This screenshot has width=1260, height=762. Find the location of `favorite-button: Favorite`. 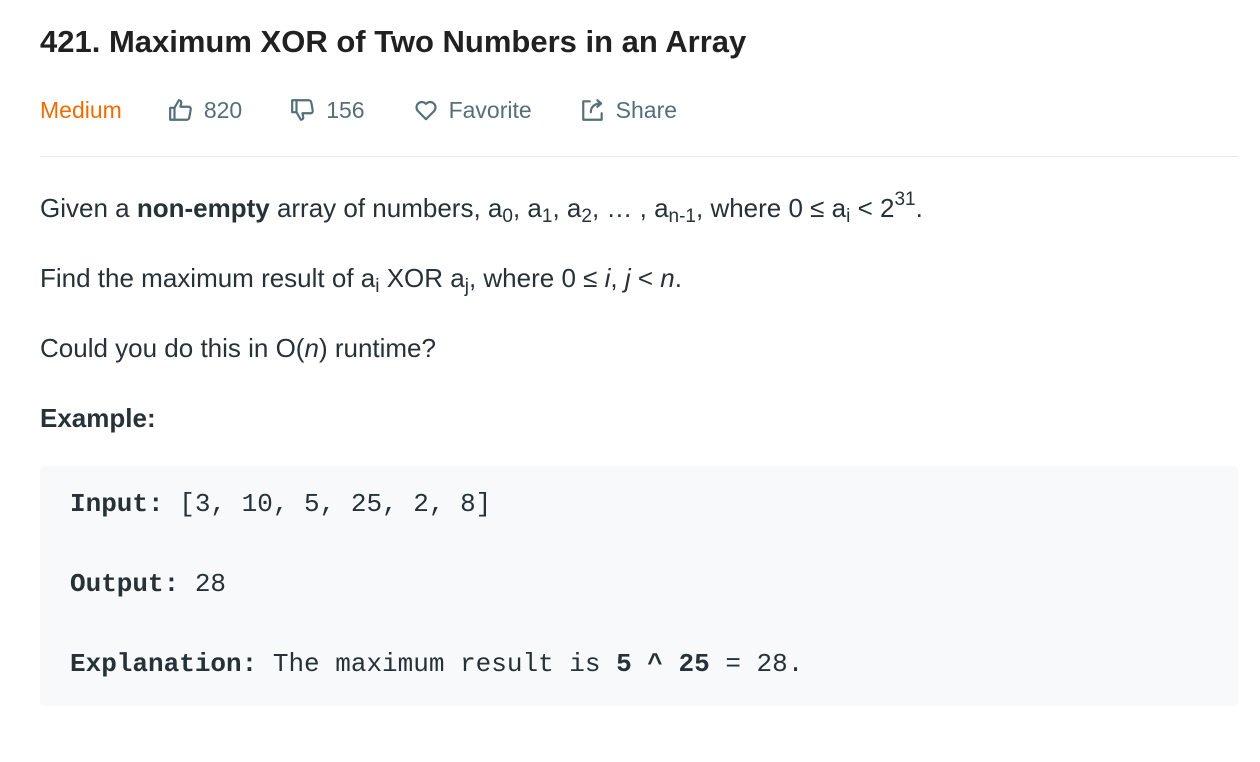

favorite-button: Favorite is located at coordinates (472, 110).